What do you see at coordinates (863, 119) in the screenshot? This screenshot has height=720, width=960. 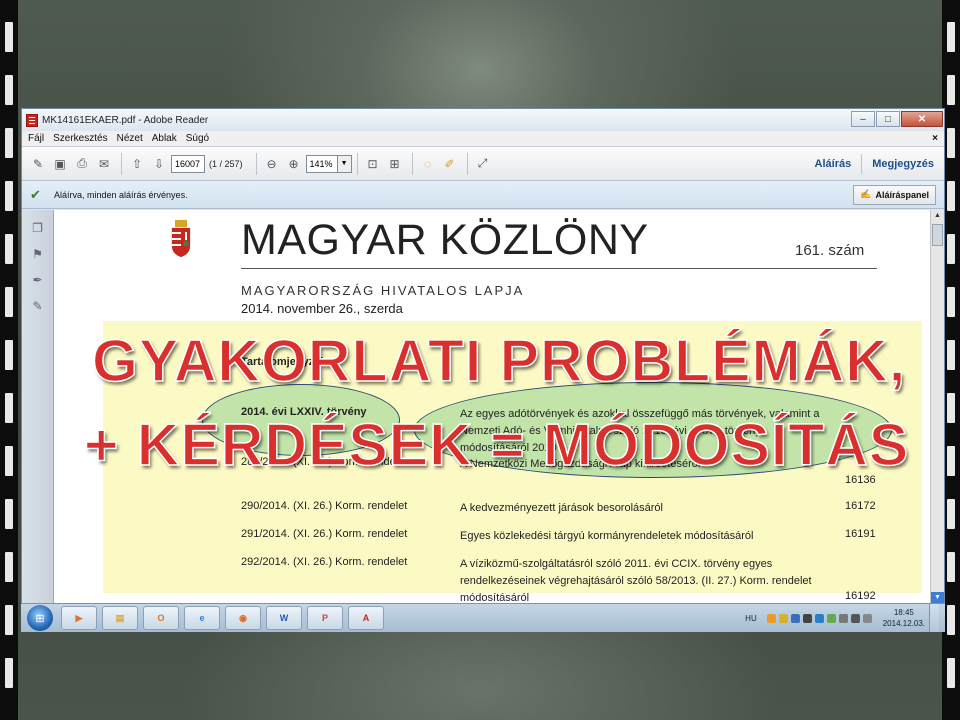 I see `minimize-button: –` at bounding box center [863, 119].